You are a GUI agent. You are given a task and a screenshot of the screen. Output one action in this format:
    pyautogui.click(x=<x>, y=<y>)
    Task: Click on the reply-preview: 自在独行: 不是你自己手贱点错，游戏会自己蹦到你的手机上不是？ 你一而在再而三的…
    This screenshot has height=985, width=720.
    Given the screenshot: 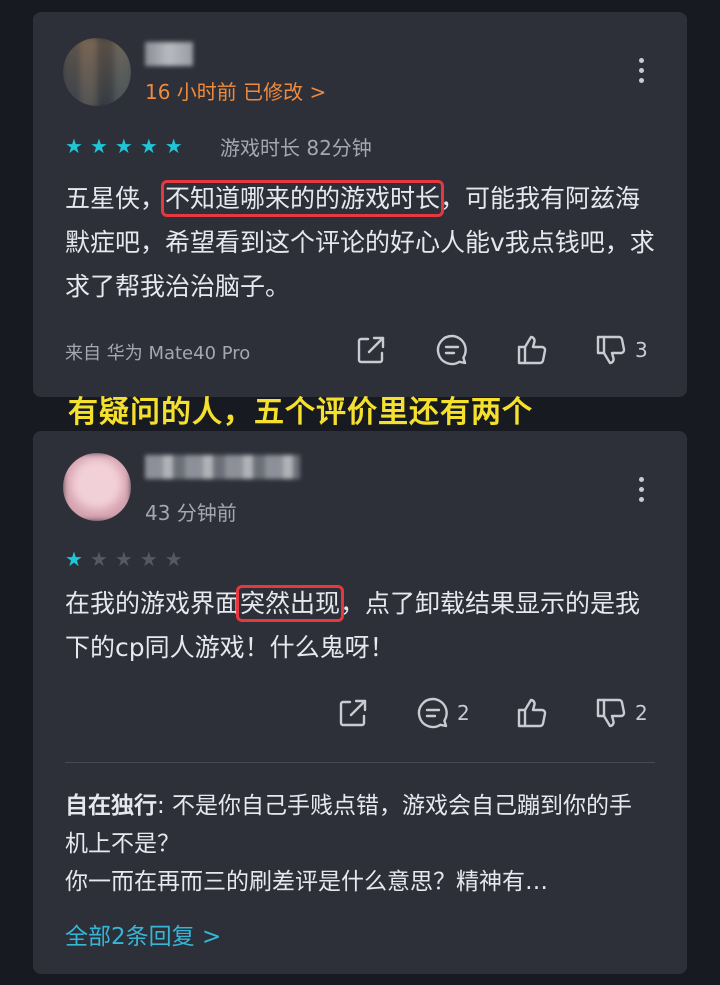 What is the action you would take?
    pyautogui.click(x=356, y=844)
    